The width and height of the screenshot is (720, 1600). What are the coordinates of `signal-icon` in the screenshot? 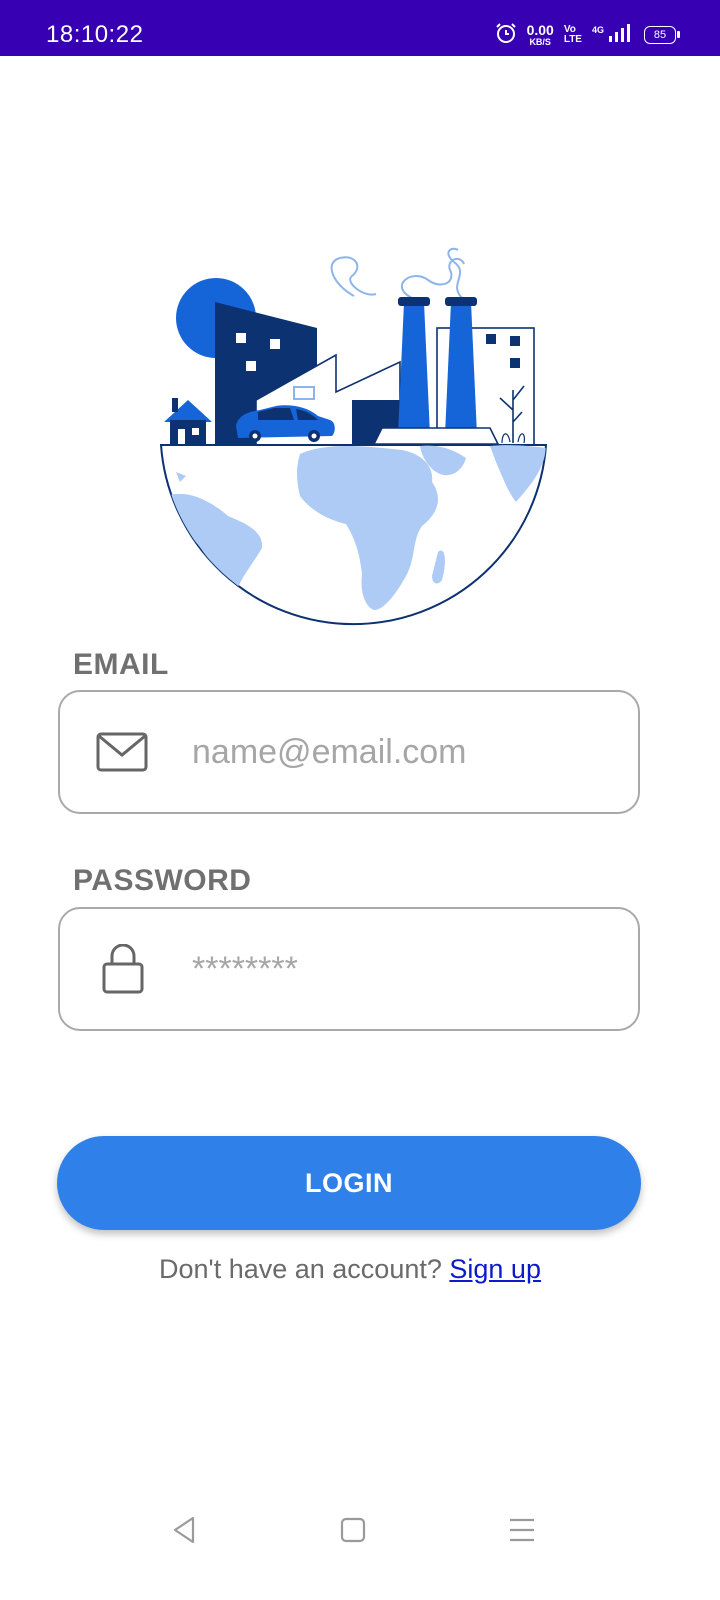 It's located at (621, 35).